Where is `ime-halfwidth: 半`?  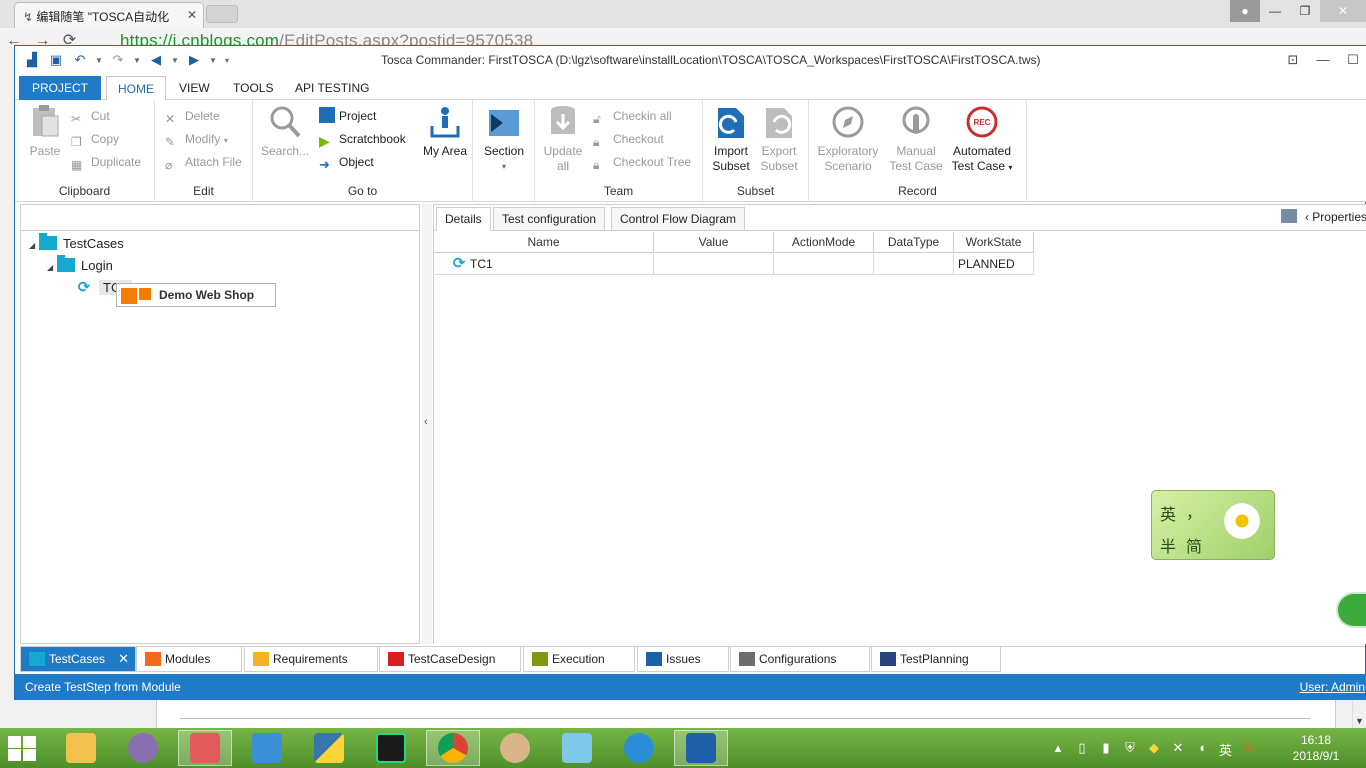
ime-halfwidth: 半 is located at coordinates (1168, 545).